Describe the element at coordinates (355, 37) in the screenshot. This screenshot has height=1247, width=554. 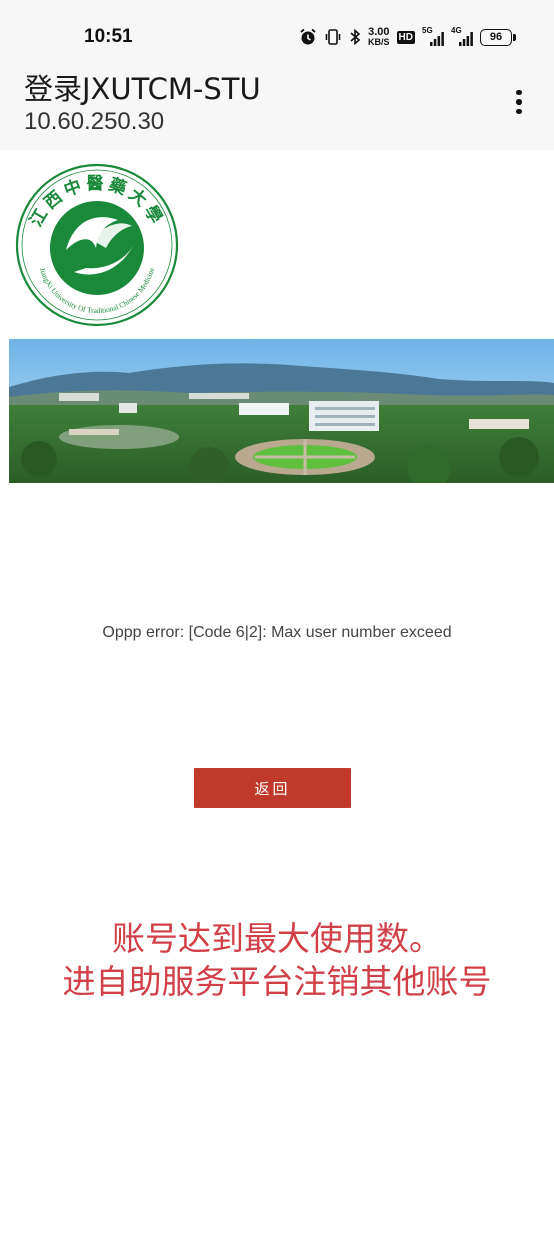
I see `bluetooth-icon` at that location.